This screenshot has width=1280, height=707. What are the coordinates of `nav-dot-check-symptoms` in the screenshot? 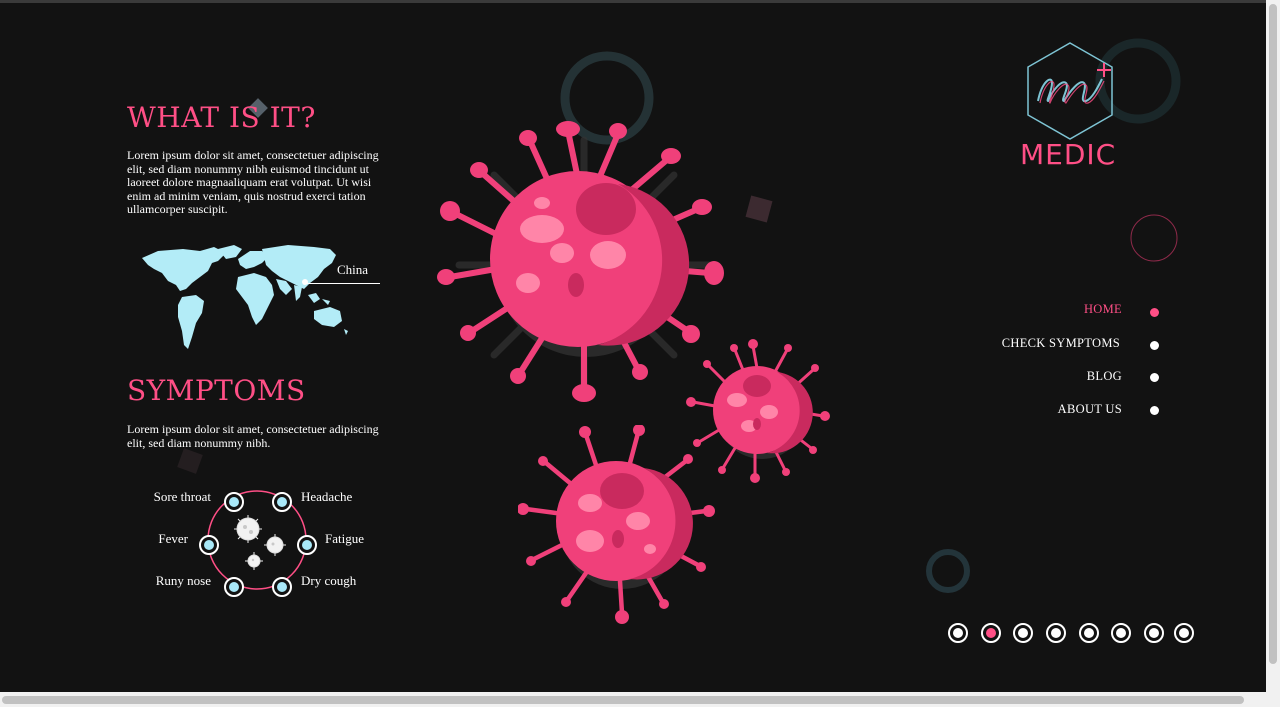 It's located at (1154, 345).